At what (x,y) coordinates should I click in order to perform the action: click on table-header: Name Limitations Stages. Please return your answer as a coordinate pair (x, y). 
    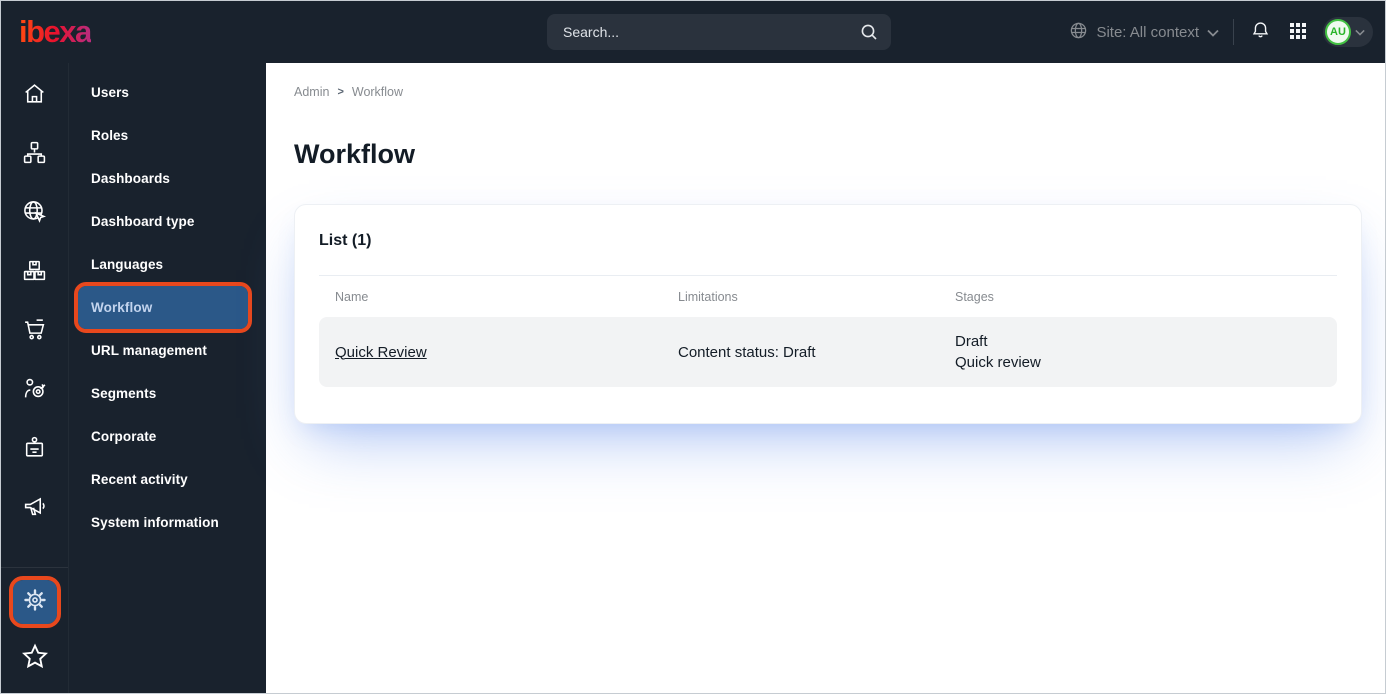
    Looking at the image, I should click on (828, 297).